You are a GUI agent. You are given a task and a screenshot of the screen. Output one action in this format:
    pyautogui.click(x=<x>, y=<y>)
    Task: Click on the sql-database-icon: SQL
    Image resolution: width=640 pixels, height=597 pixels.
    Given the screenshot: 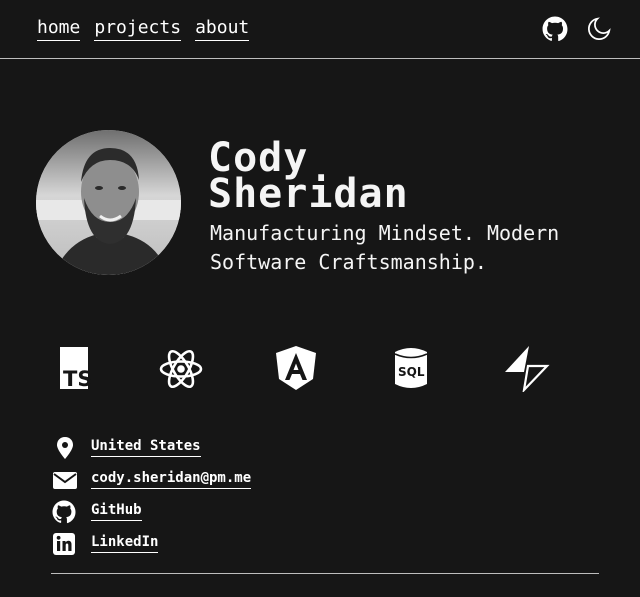 What is the action you would take?
    pyautogui.click(x=411, y=368)
    